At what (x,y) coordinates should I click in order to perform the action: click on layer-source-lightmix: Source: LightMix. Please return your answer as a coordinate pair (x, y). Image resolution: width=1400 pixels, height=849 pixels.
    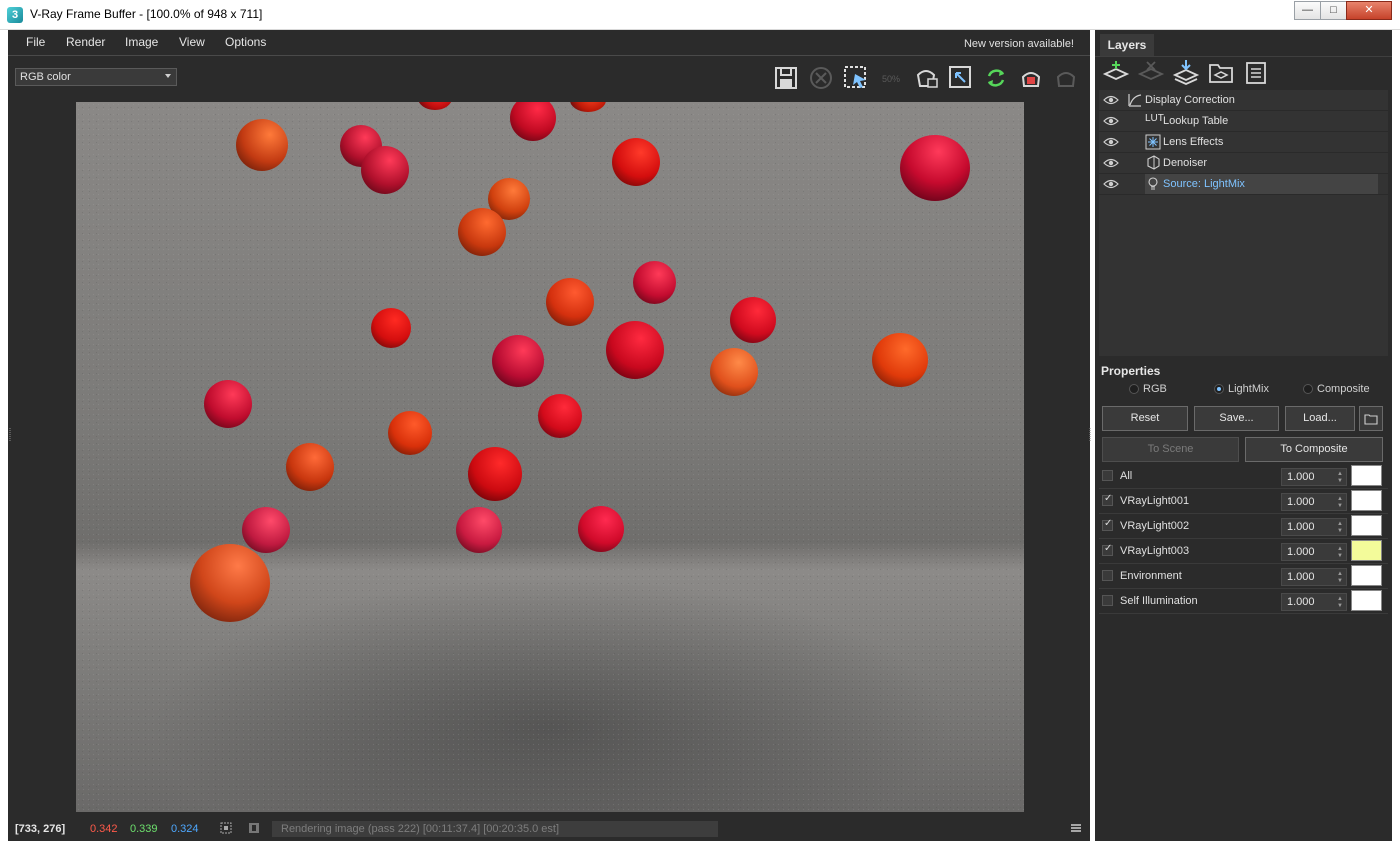
    Looking at the image, I should click on (1243, 184).